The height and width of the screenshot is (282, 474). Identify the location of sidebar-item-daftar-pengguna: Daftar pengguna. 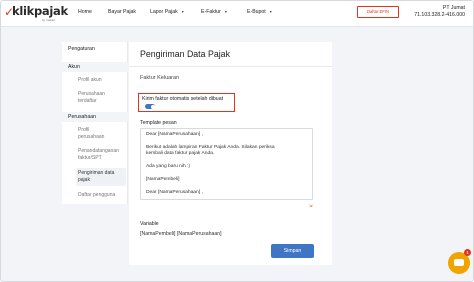
(96, 195).